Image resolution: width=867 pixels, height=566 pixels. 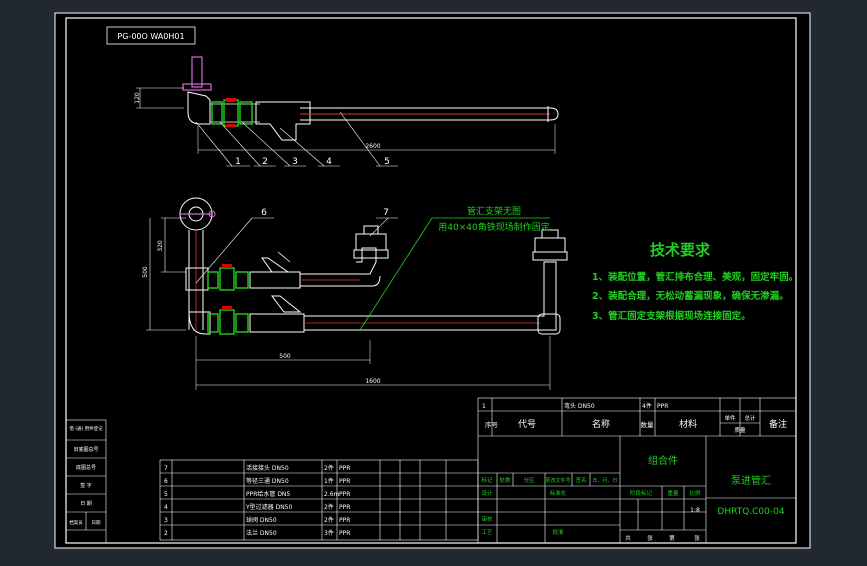 What do you see at coordinates (150, 36) in the screenshot?
I see `code-box-text: PG-00O WA0H01` at bounding box center [150, 36].